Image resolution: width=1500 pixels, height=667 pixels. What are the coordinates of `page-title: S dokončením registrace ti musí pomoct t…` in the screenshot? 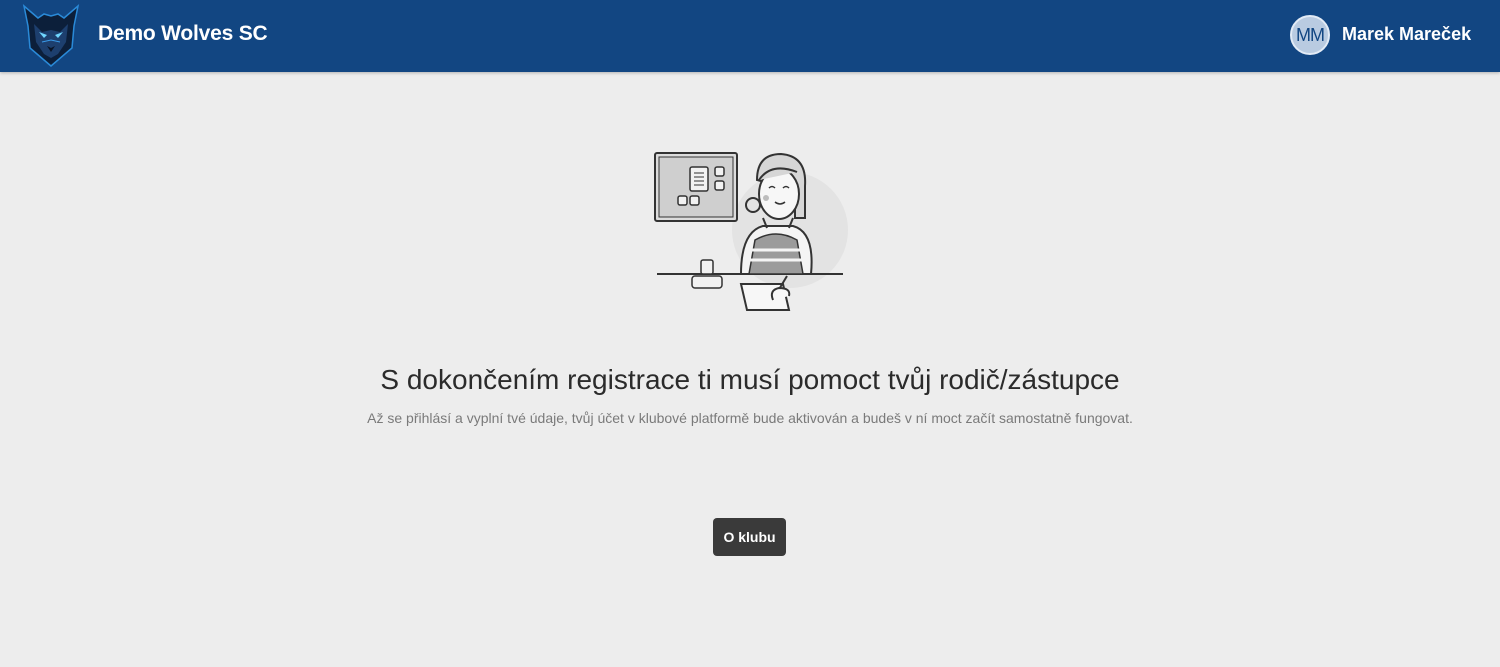 It's located at (750, 379).